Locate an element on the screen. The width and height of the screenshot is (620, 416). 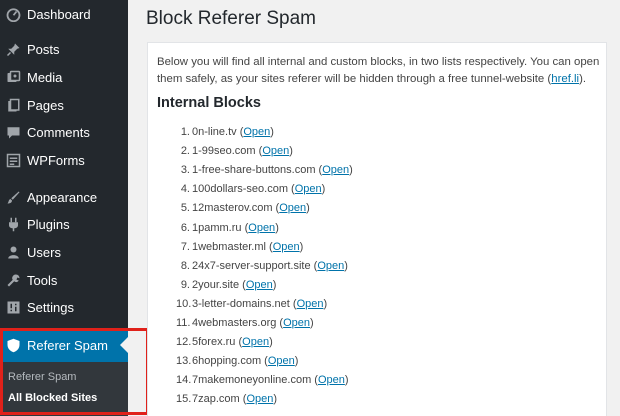
blocked-domain: 12masterov.com is located at coordinates (232, 208).